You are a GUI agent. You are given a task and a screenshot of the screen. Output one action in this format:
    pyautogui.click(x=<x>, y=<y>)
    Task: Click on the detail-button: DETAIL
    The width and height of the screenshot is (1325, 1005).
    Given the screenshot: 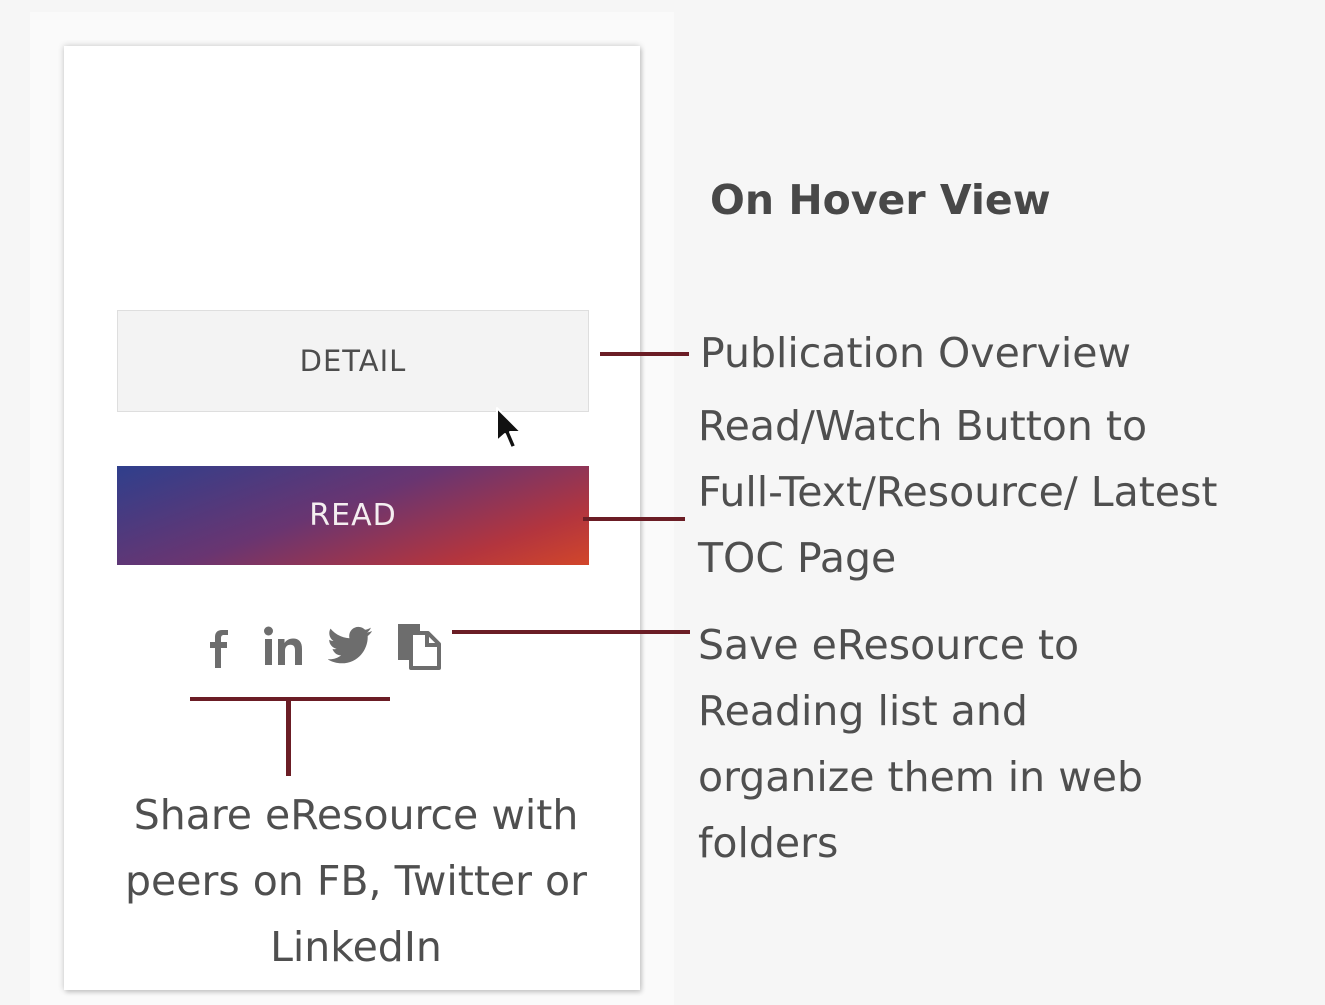 What is the action you would take?
    pyautogui.click(x=353, y=361)
    